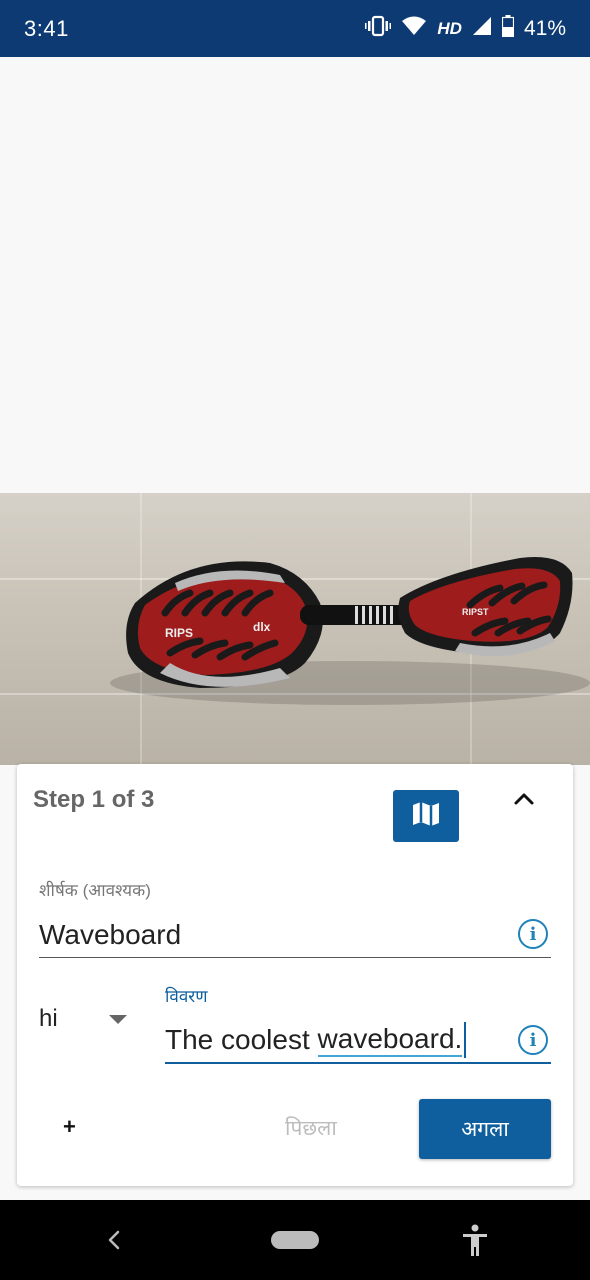  What do you see at coordinates (390, 1040) in the screenshot?
I see `description-input-value-suggestion: waveboard.` at bounding box center [390, 1040].